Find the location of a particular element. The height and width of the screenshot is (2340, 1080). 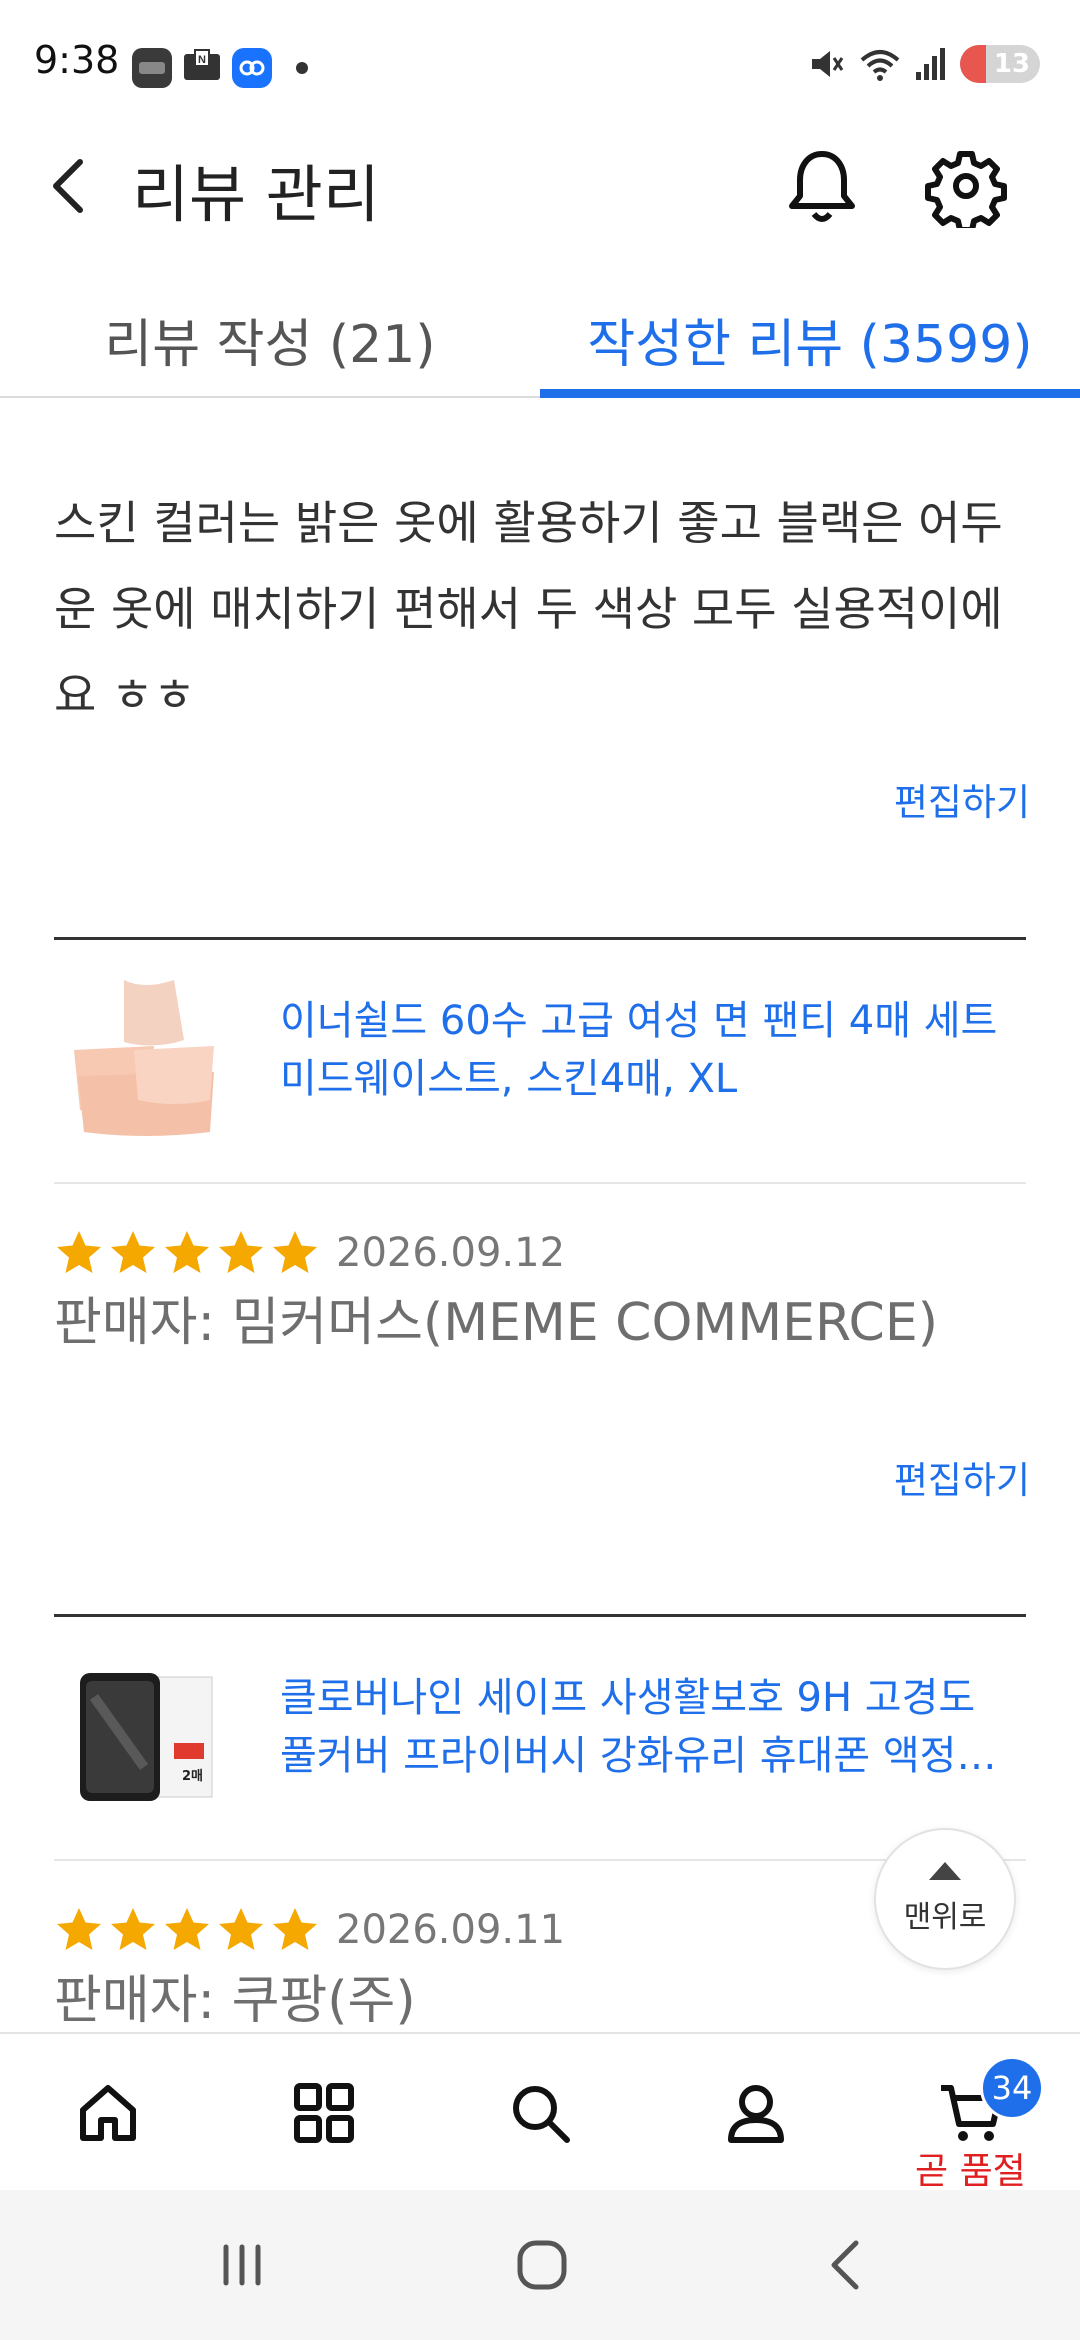

review-tabs: 리뷰 작성 (21) 작성한 리뷰 (3599) is located at coordinates (540, 339).